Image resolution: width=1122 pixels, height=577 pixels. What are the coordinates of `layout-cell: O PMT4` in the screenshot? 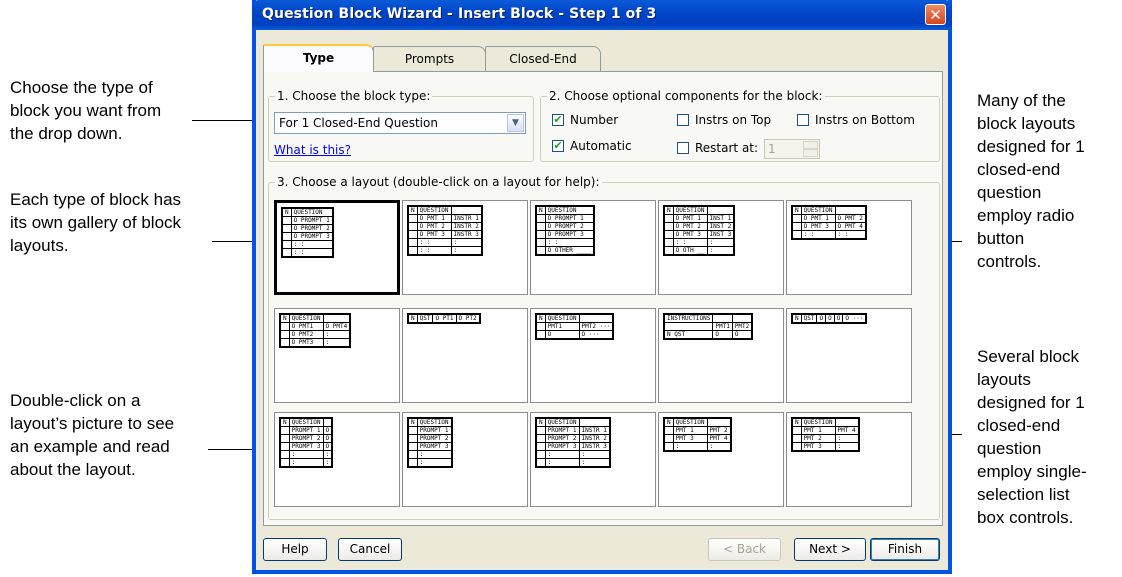 It's located at (336, 326).